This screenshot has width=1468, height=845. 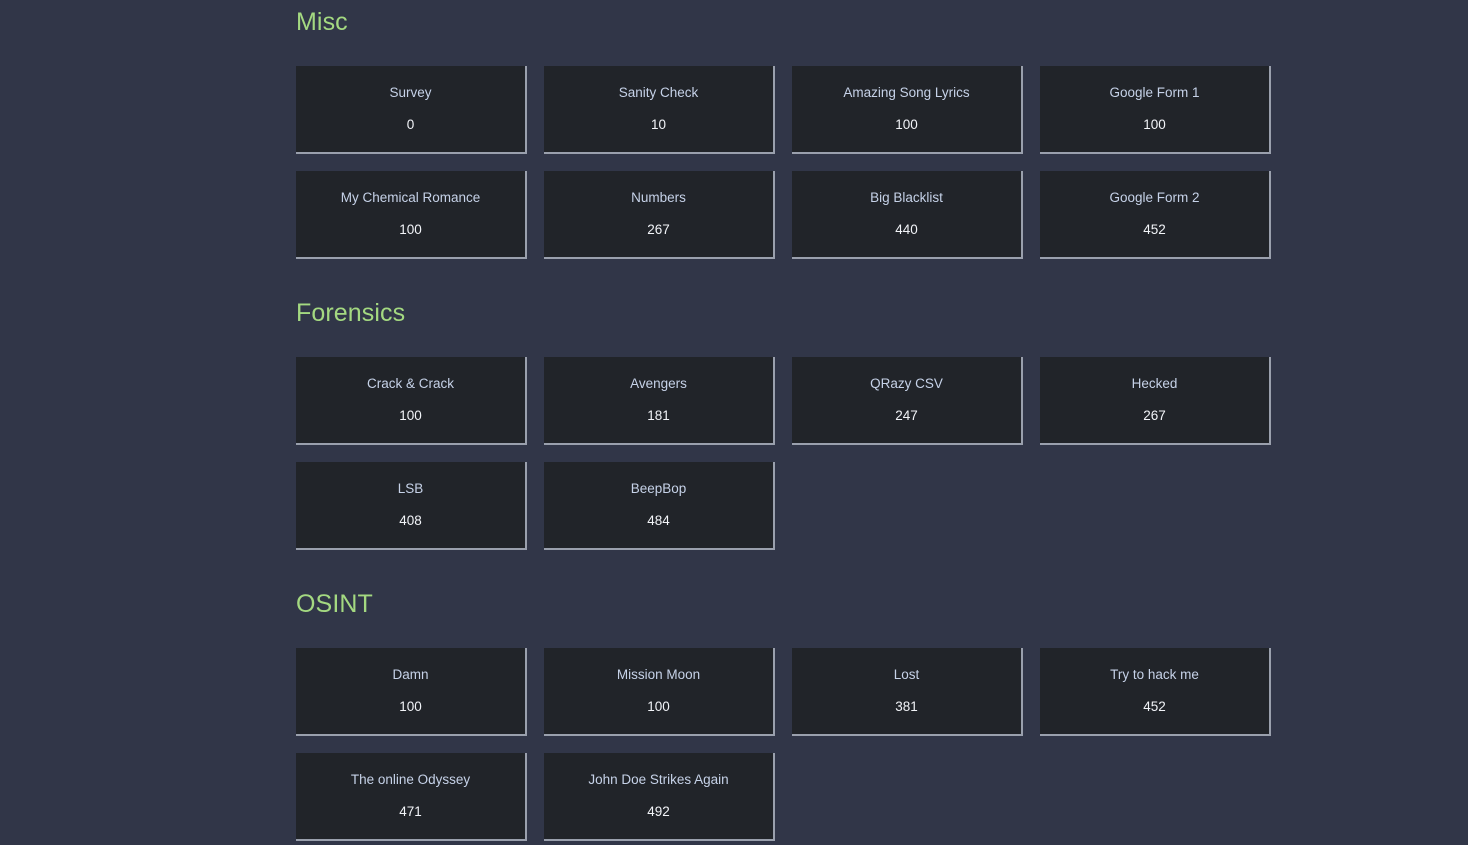 I want to click on category-title-misc: Misc, so click(x=322, y=22).